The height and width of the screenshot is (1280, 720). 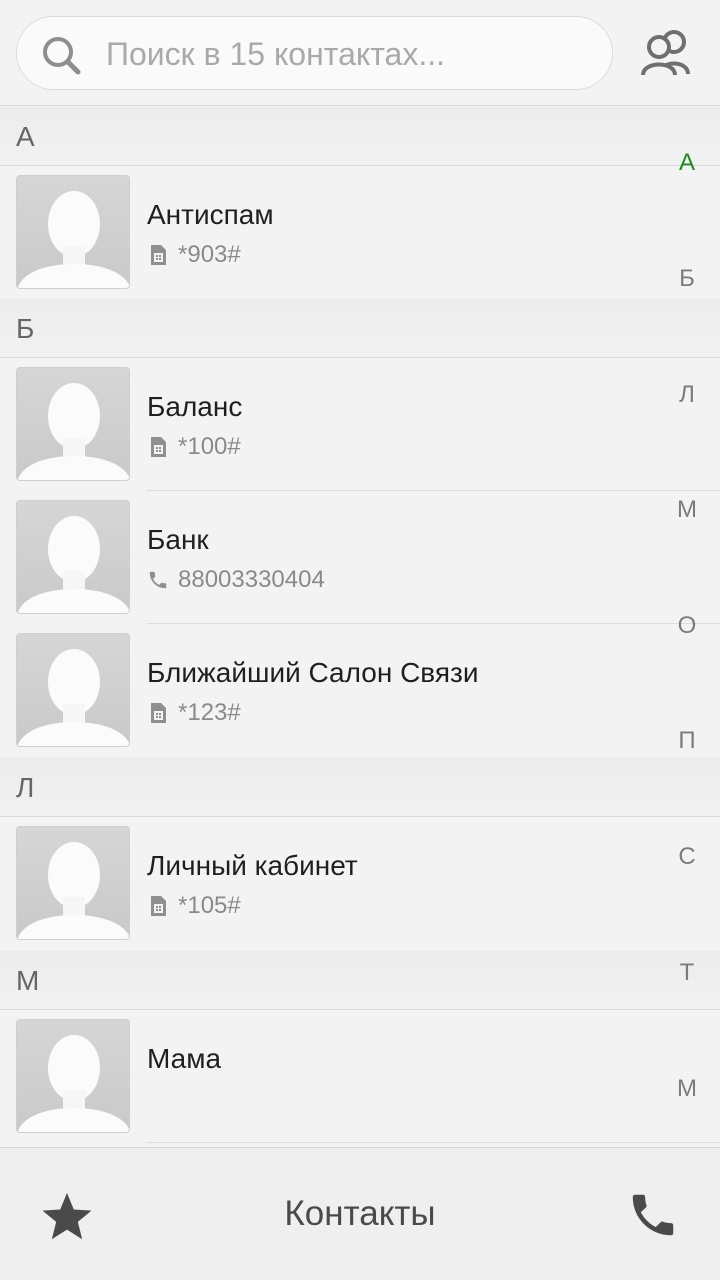 I want to click on groups-icon, so click(x=667, y=53).